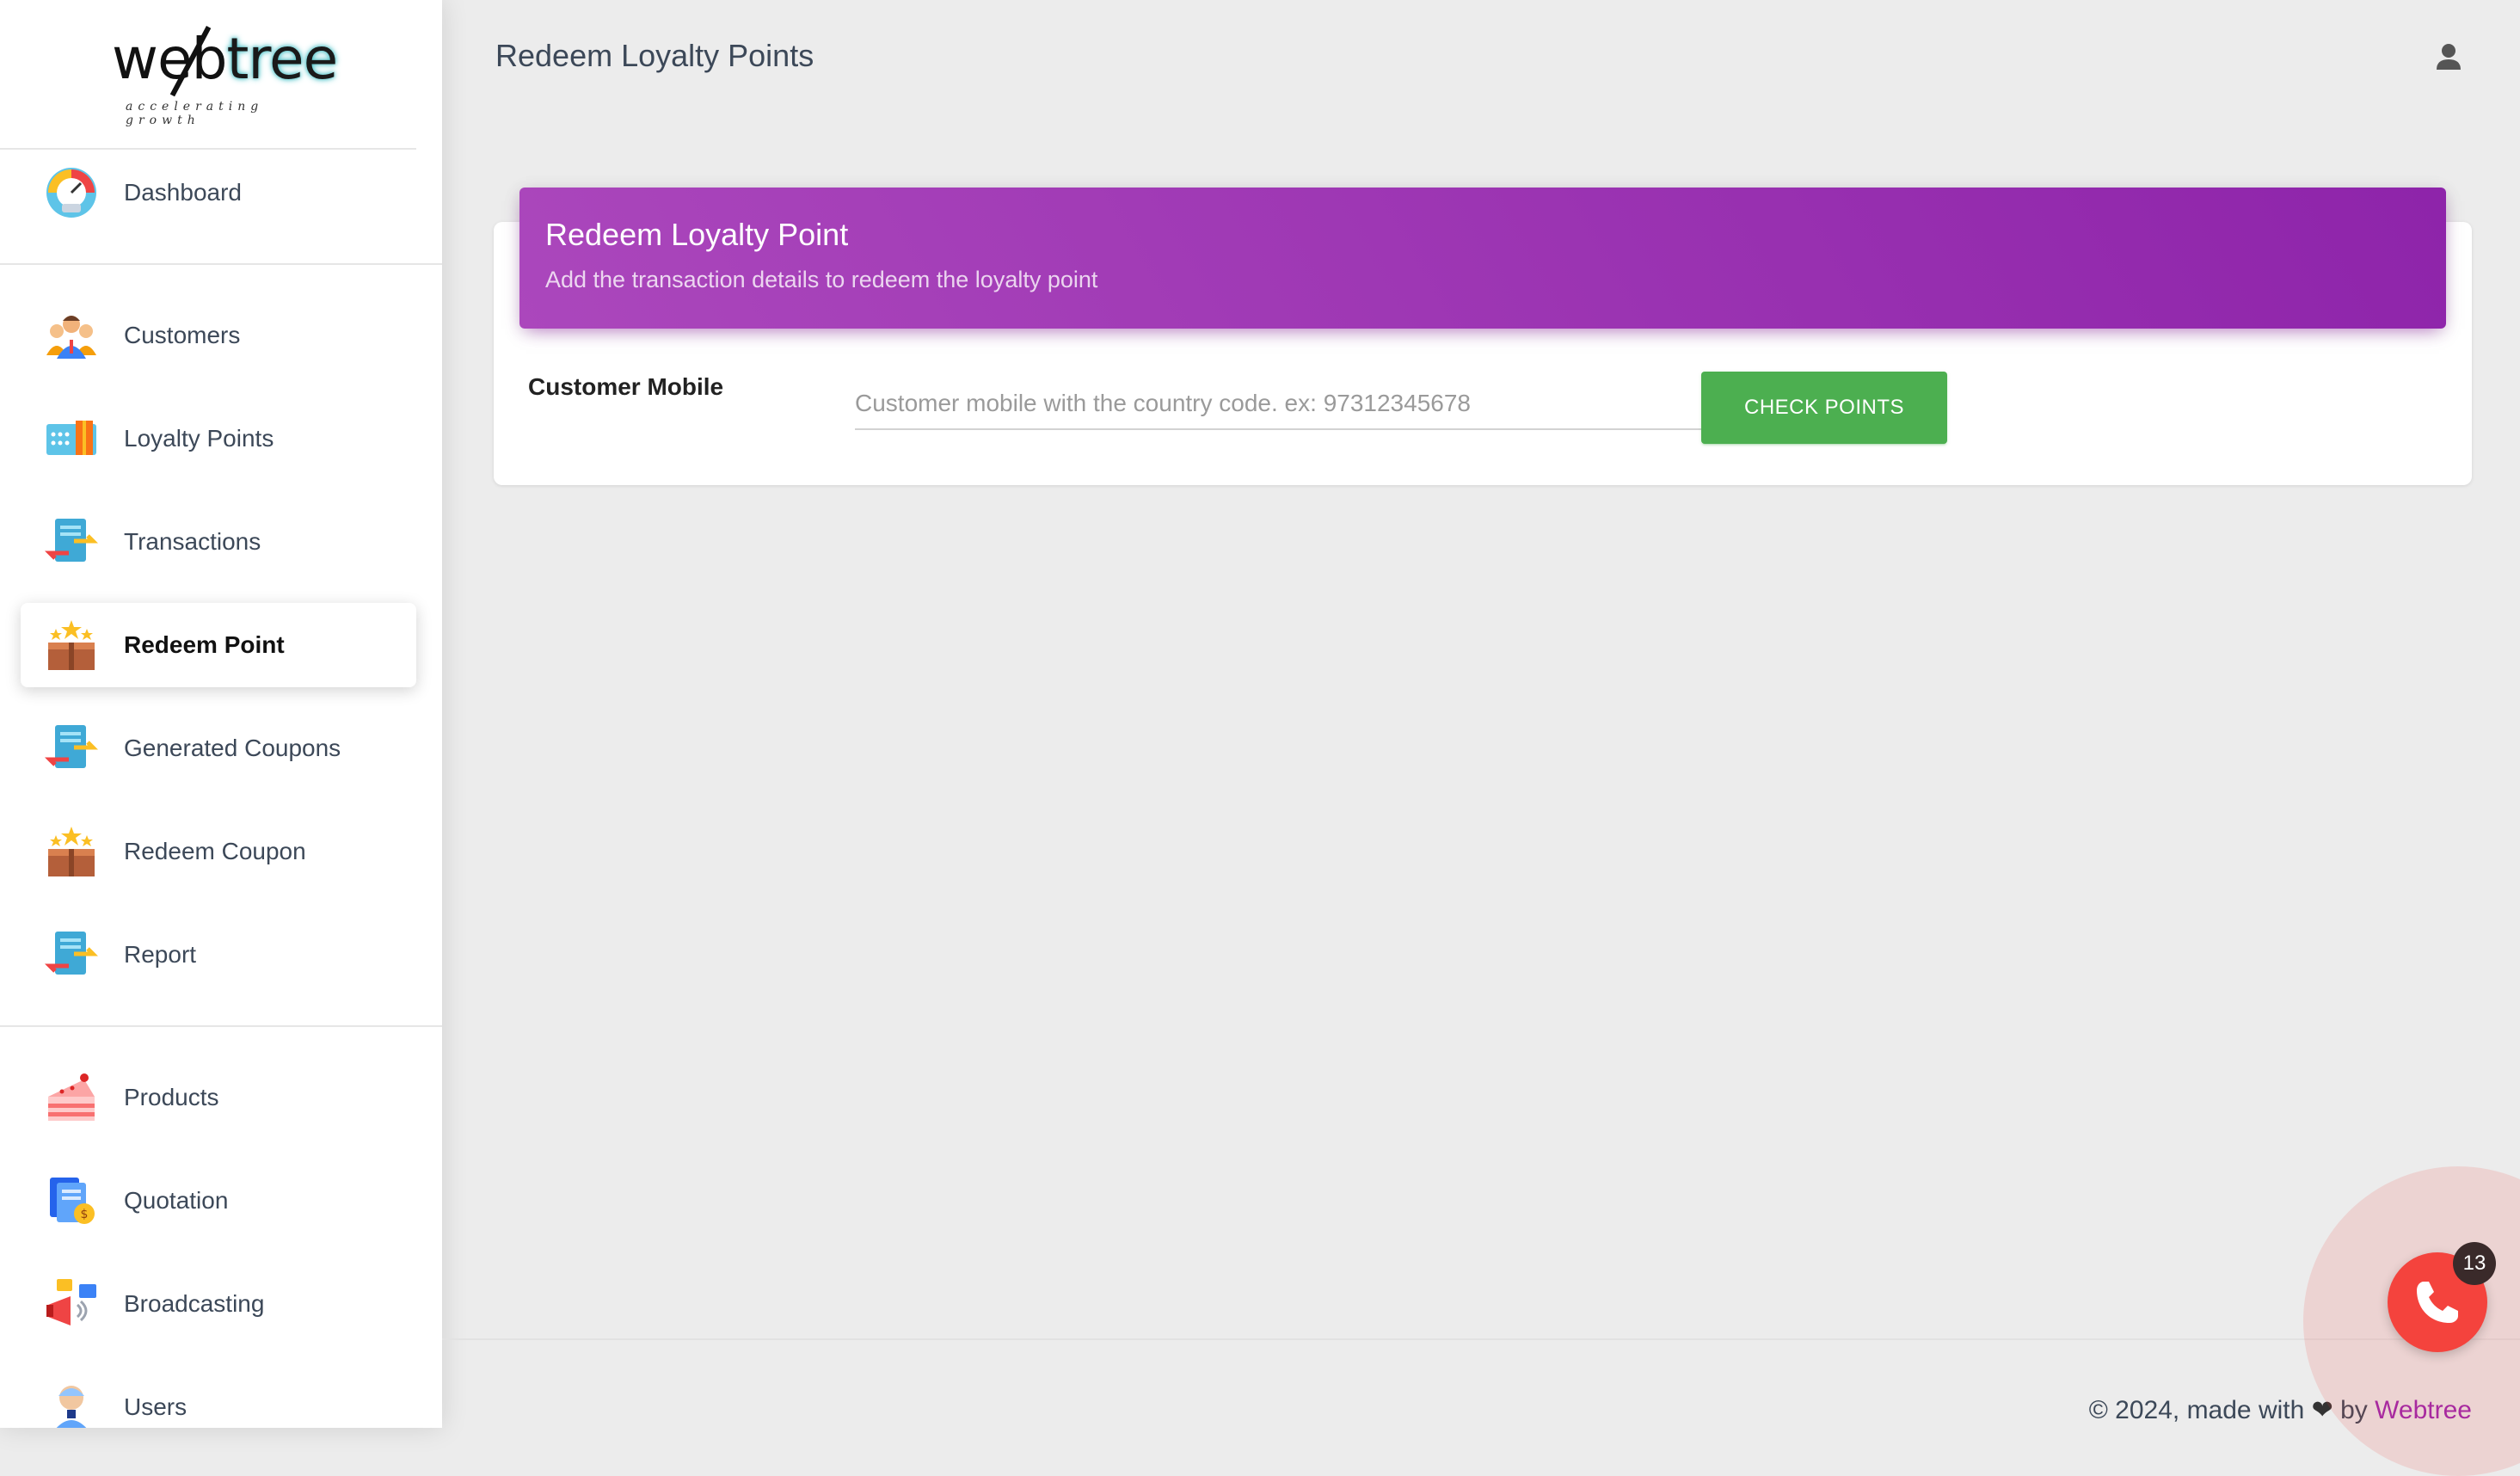  Describe the element at coordinates (215, 851) in the screenshot. I see `sidebar-item-label: Redeem Coupon` at that location.